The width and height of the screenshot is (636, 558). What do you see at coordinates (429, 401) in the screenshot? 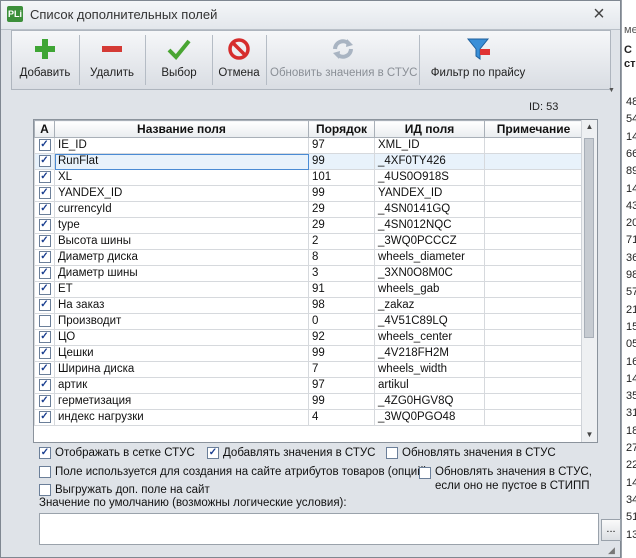
I see `row-id-cell: _4ZG0HGV8Q` at bounding box center [429, 401].